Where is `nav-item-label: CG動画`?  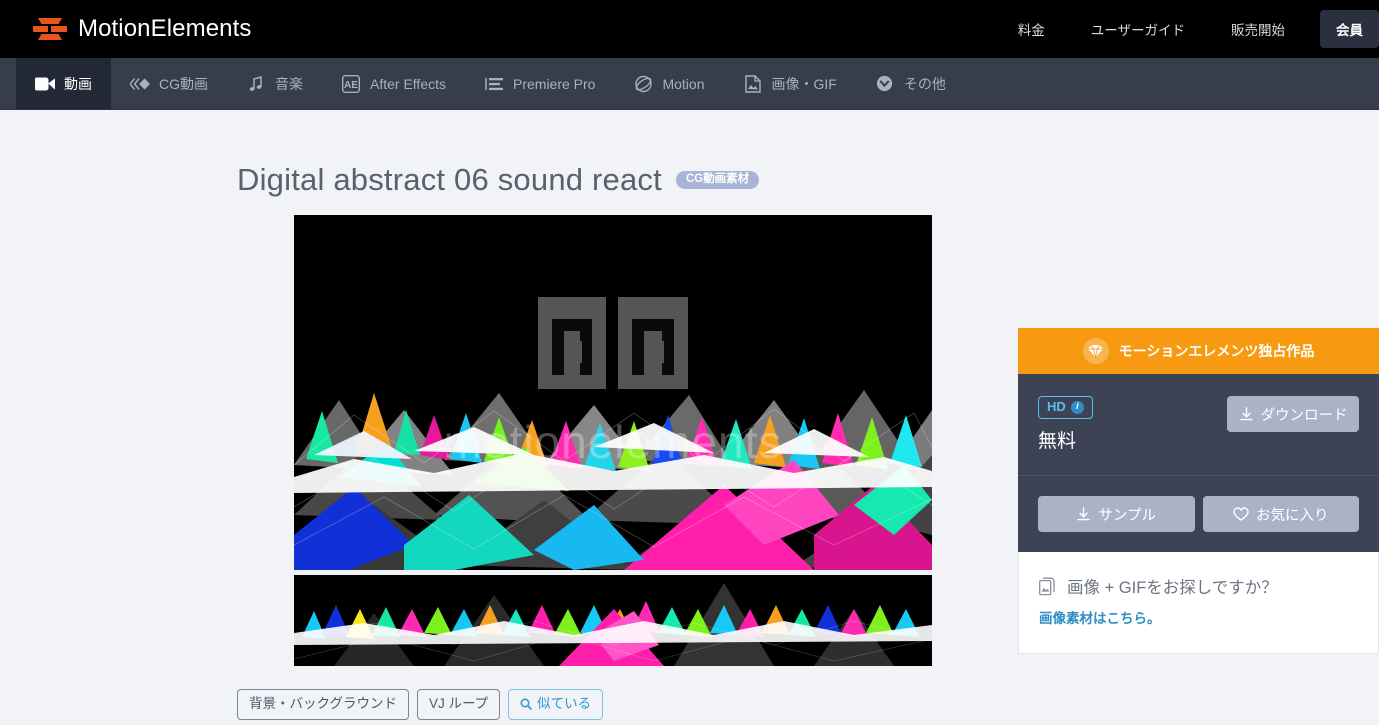
nav-item-label: CG動画 is located at coordinates (183, 83).